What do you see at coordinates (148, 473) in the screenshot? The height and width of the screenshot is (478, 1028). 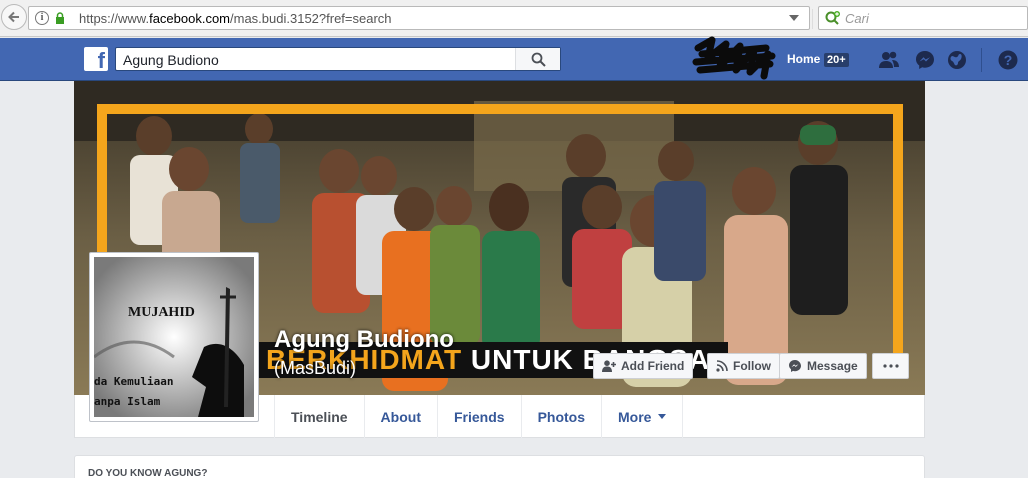 I see `do-you-know-title: DO YOU KNOW AGUNG?` at bounding box center [148, 473].